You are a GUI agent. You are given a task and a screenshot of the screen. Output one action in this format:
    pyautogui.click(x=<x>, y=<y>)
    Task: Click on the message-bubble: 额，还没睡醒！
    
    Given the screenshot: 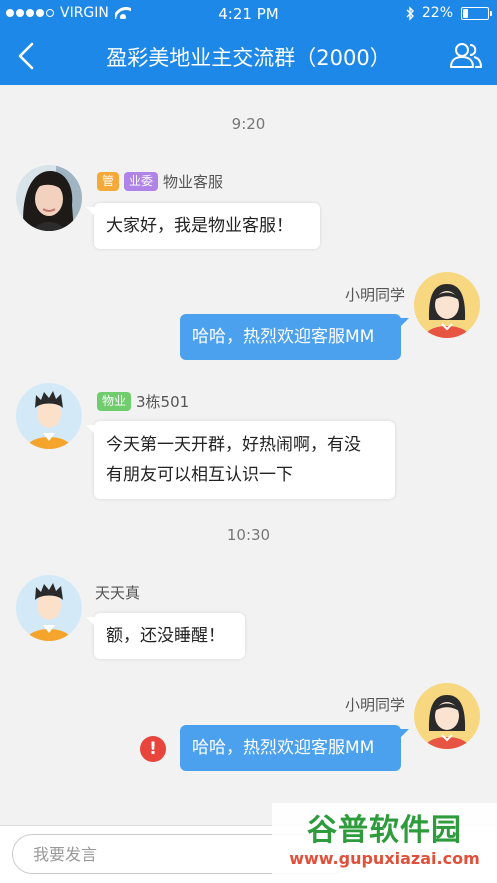 What is the action you would take?
    pyautogui.click(x=165, y=636)
    